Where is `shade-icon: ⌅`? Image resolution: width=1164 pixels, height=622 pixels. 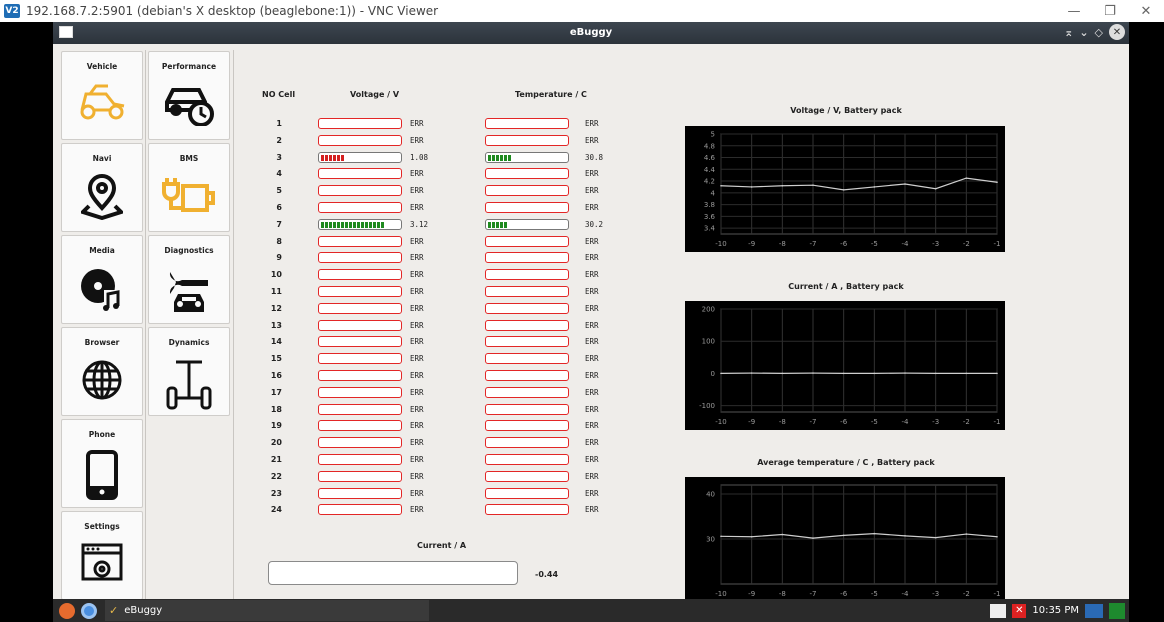
shade-icon: ⌅ is located at coordinates (1068, 32).